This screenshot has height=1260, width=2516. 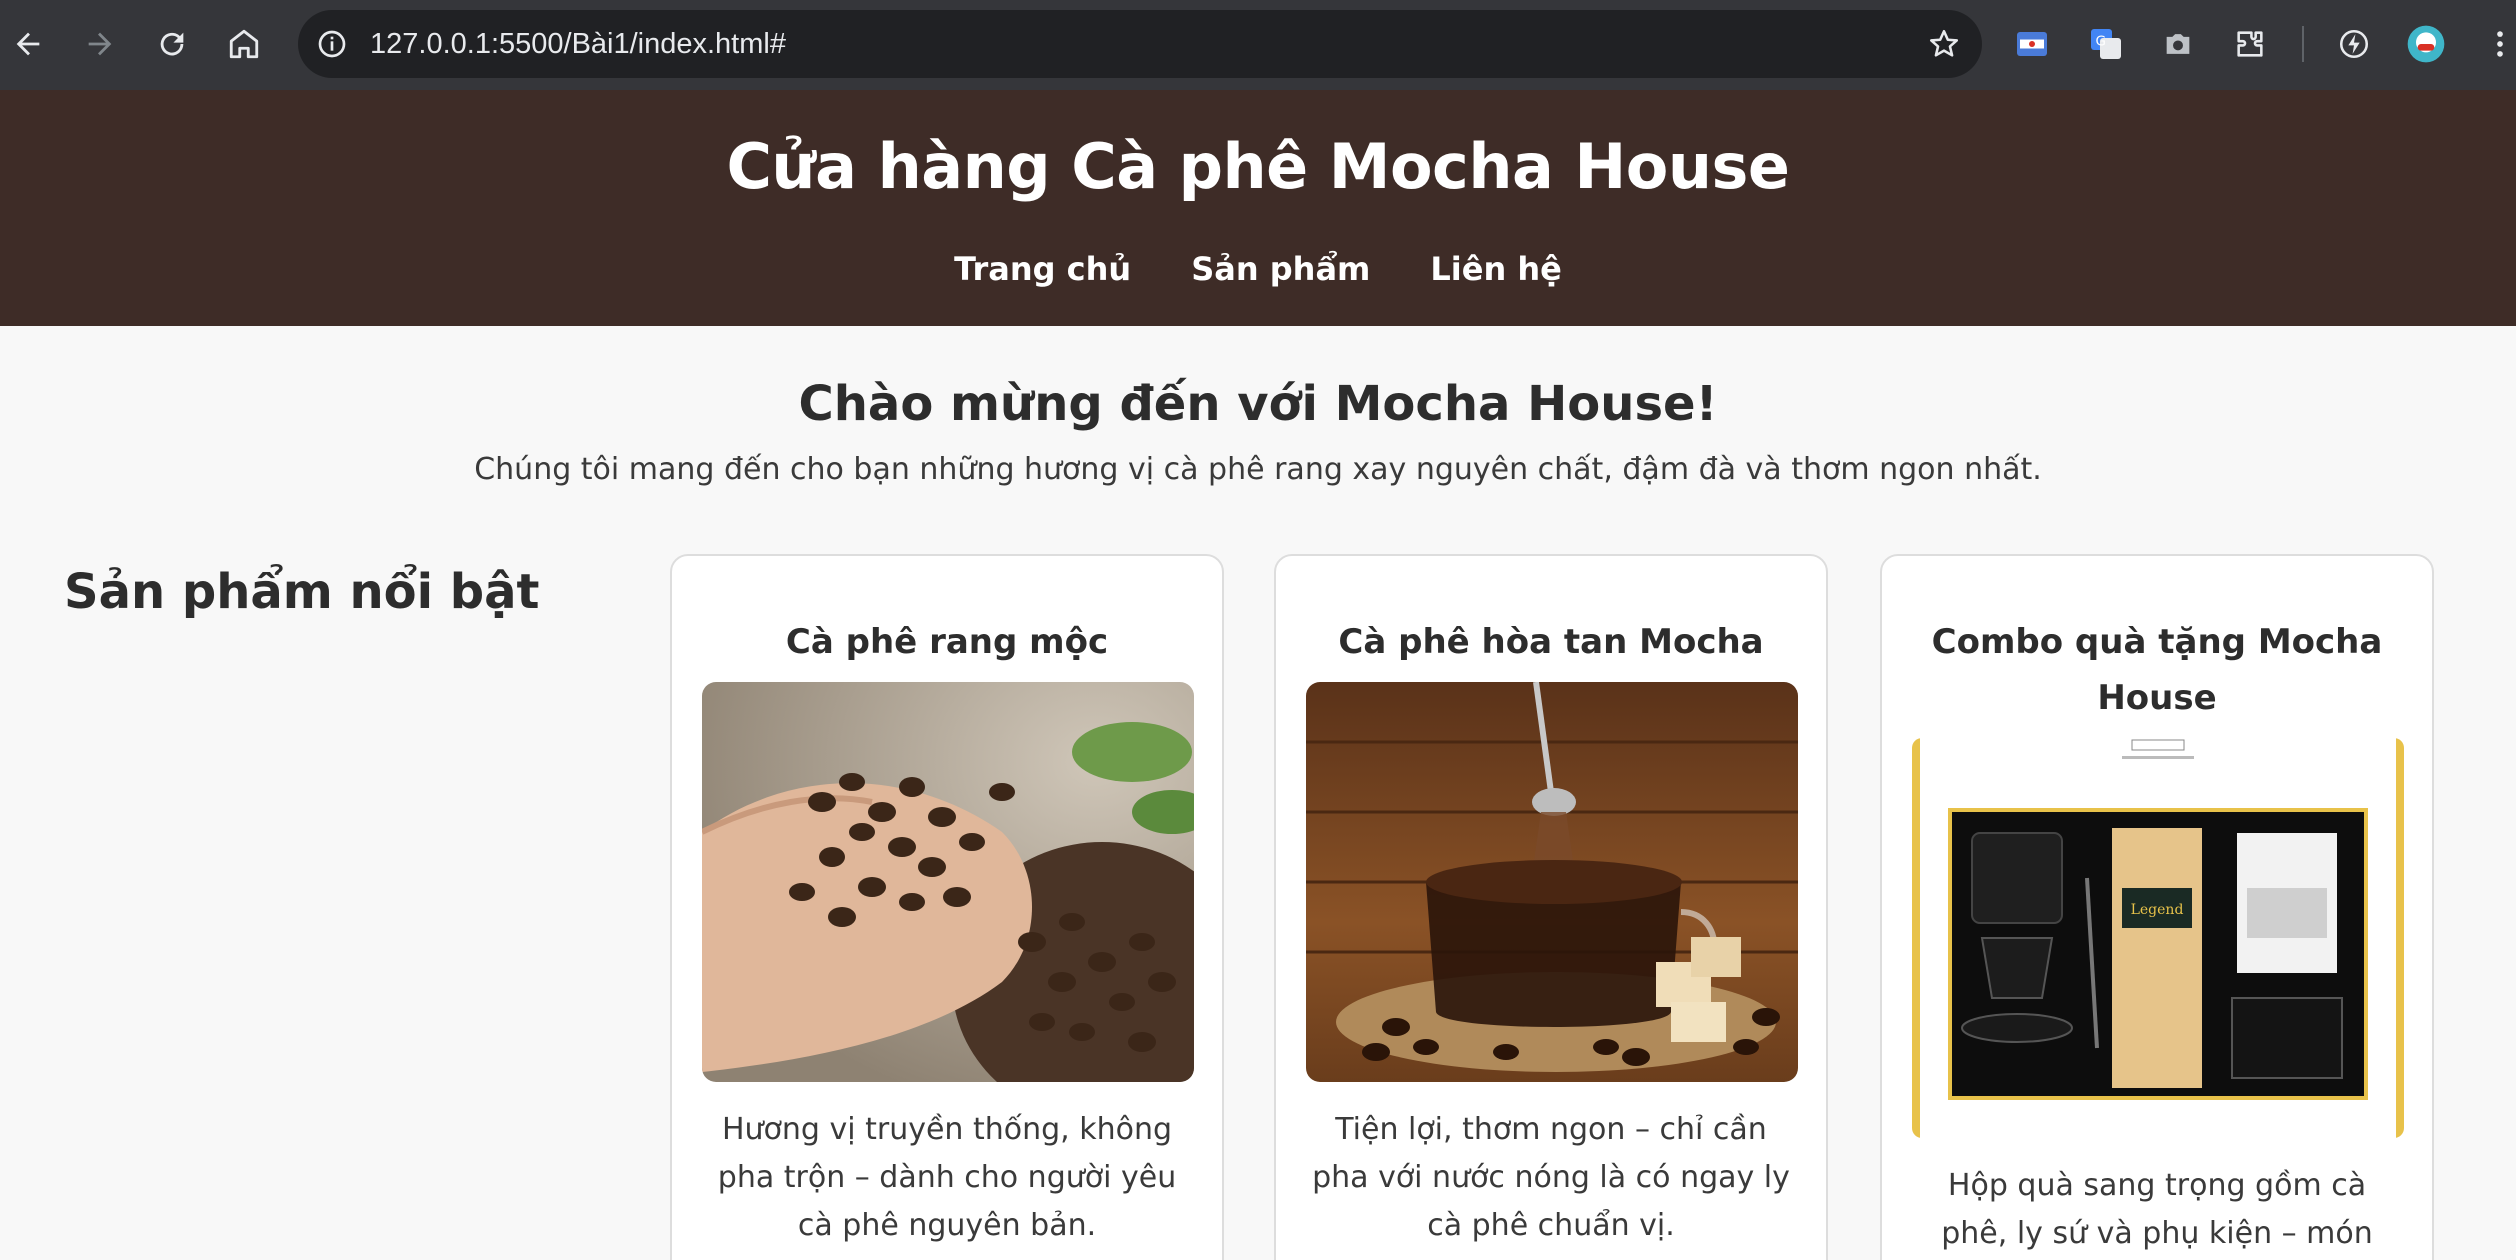 What do you see at coordinates (332, 44) in the screenshot?
I see `site-info-icon` at bounding box center [332, 44].